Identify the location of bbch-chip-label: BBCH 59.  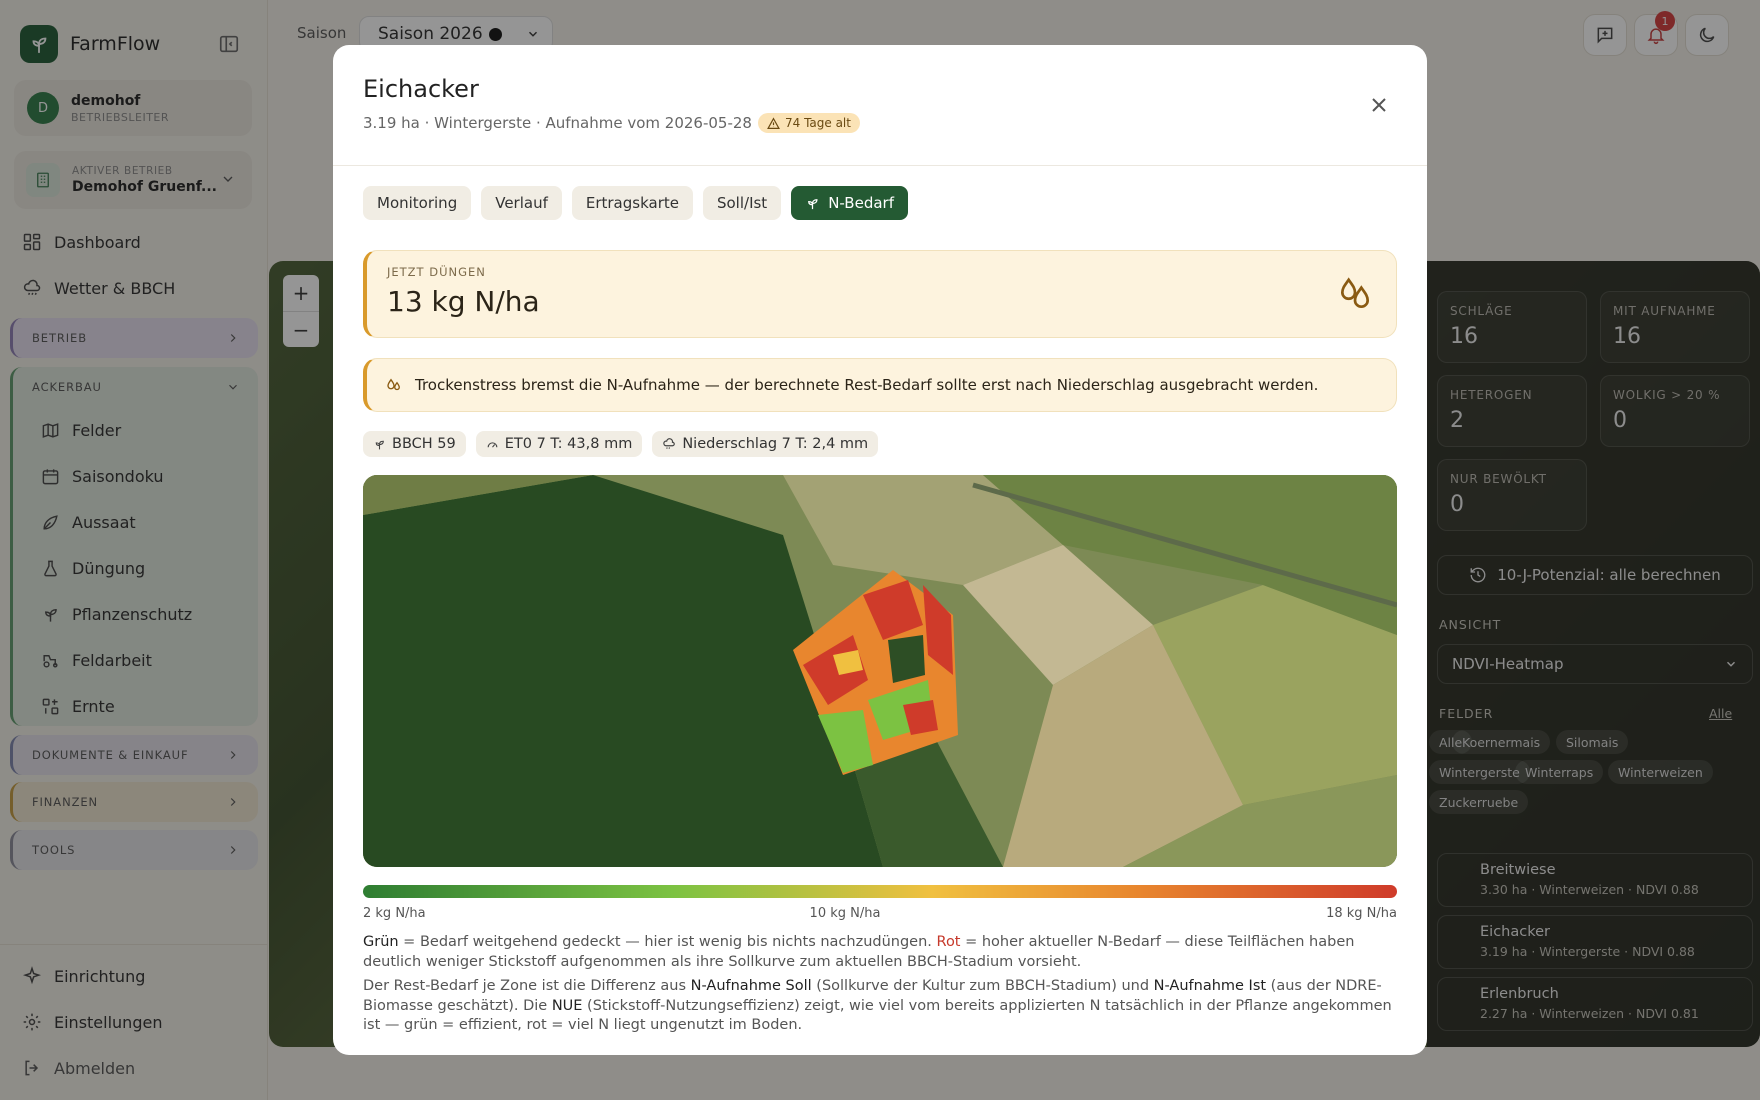
(424, 444).